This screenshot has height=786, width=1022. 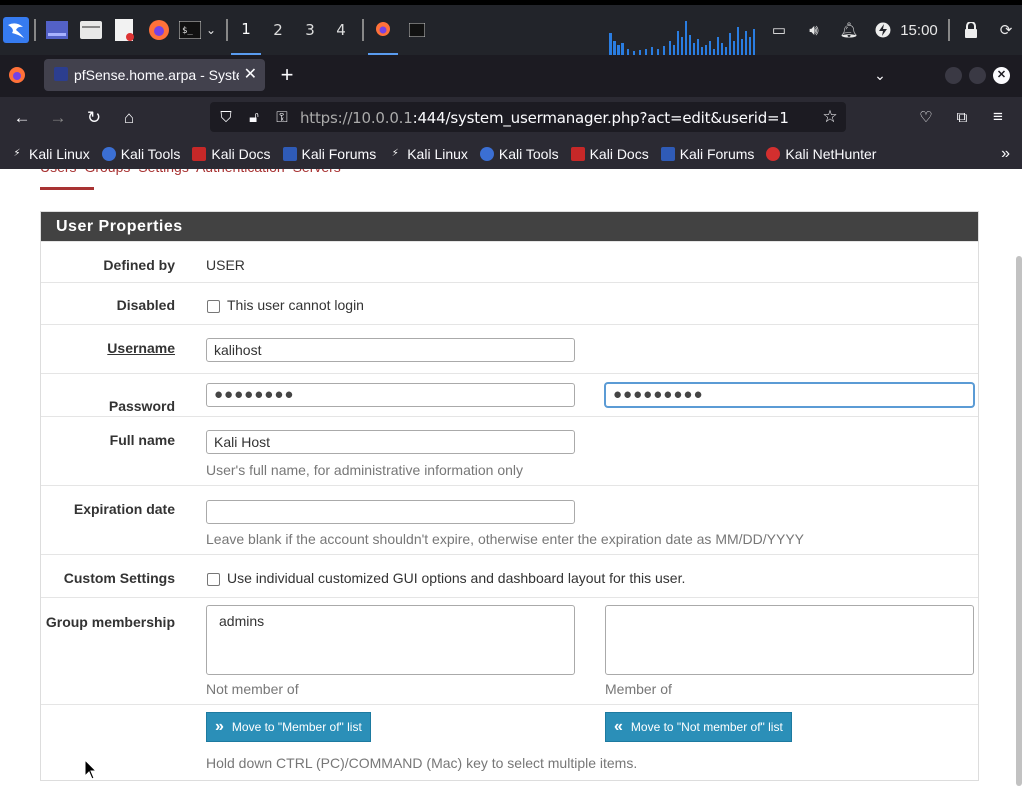 I want to click on workspace-3: 3, so click(x=310, y=30).